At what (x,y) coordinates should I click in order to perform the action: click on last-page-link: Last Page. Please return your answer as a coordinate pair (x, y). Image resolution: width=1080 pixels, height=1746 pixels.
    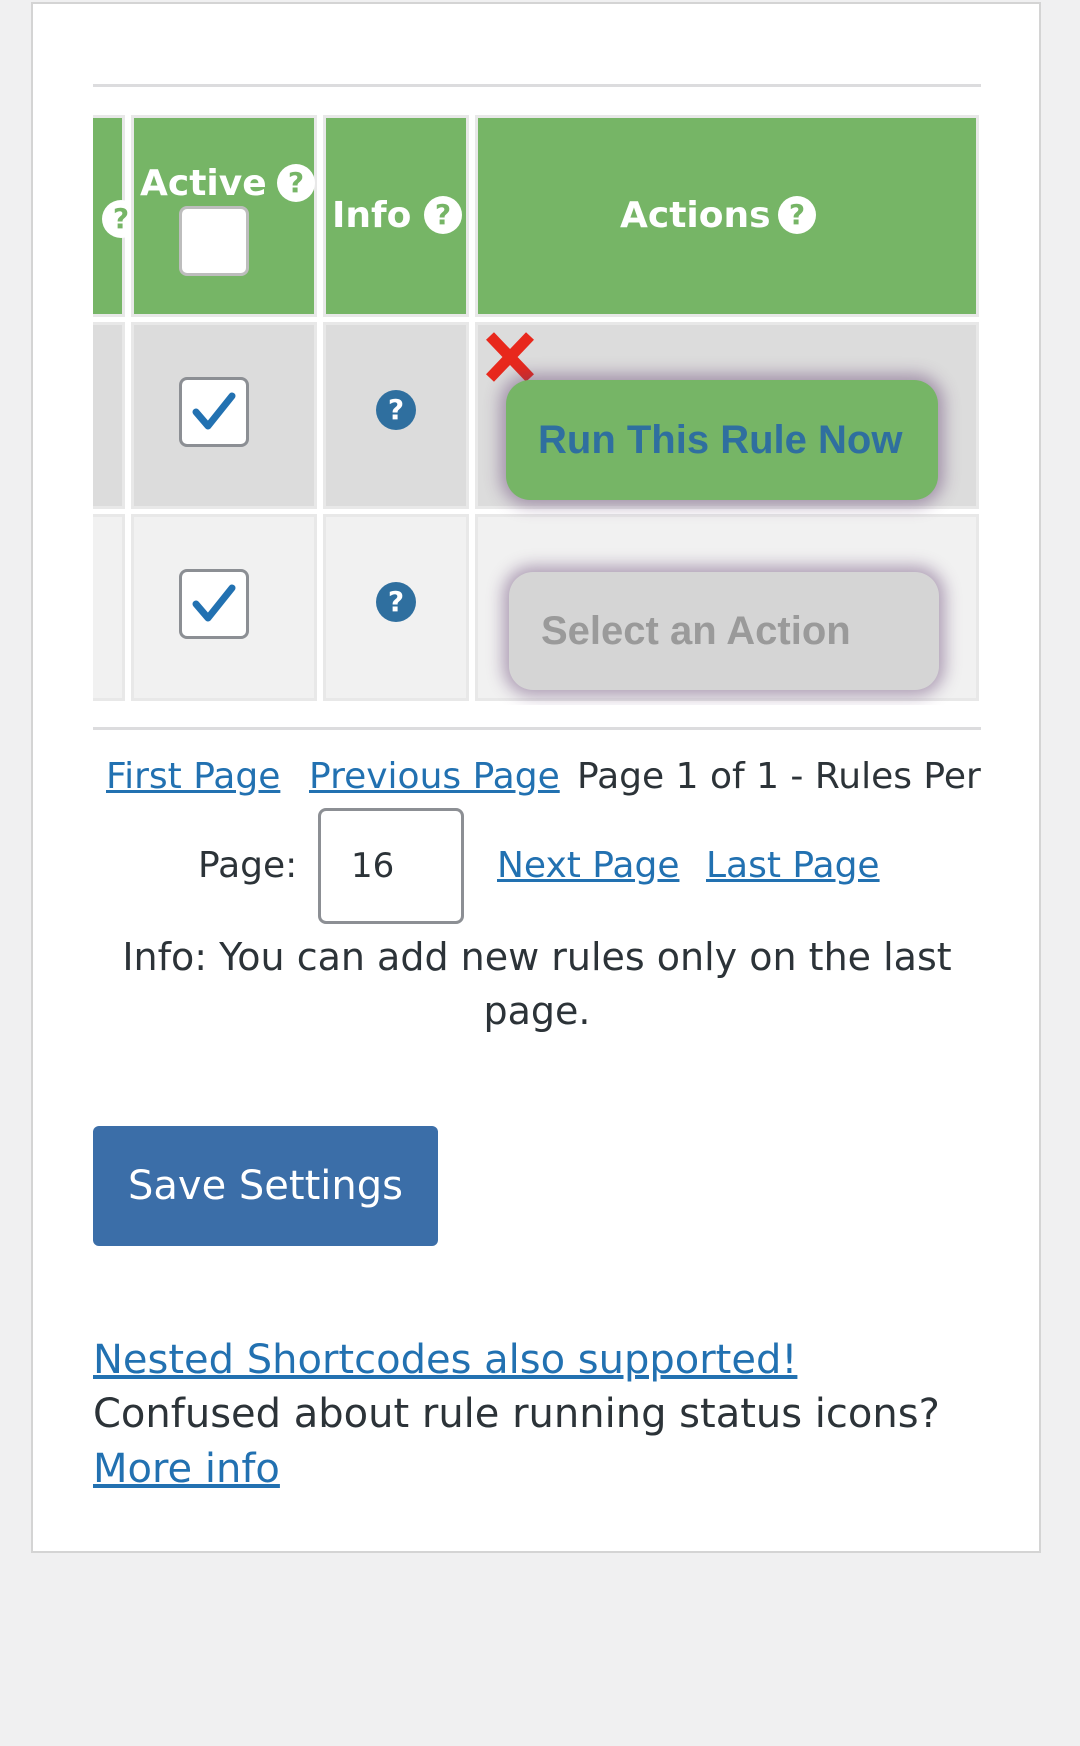
    Looking at the image, I should click on (793, 866).